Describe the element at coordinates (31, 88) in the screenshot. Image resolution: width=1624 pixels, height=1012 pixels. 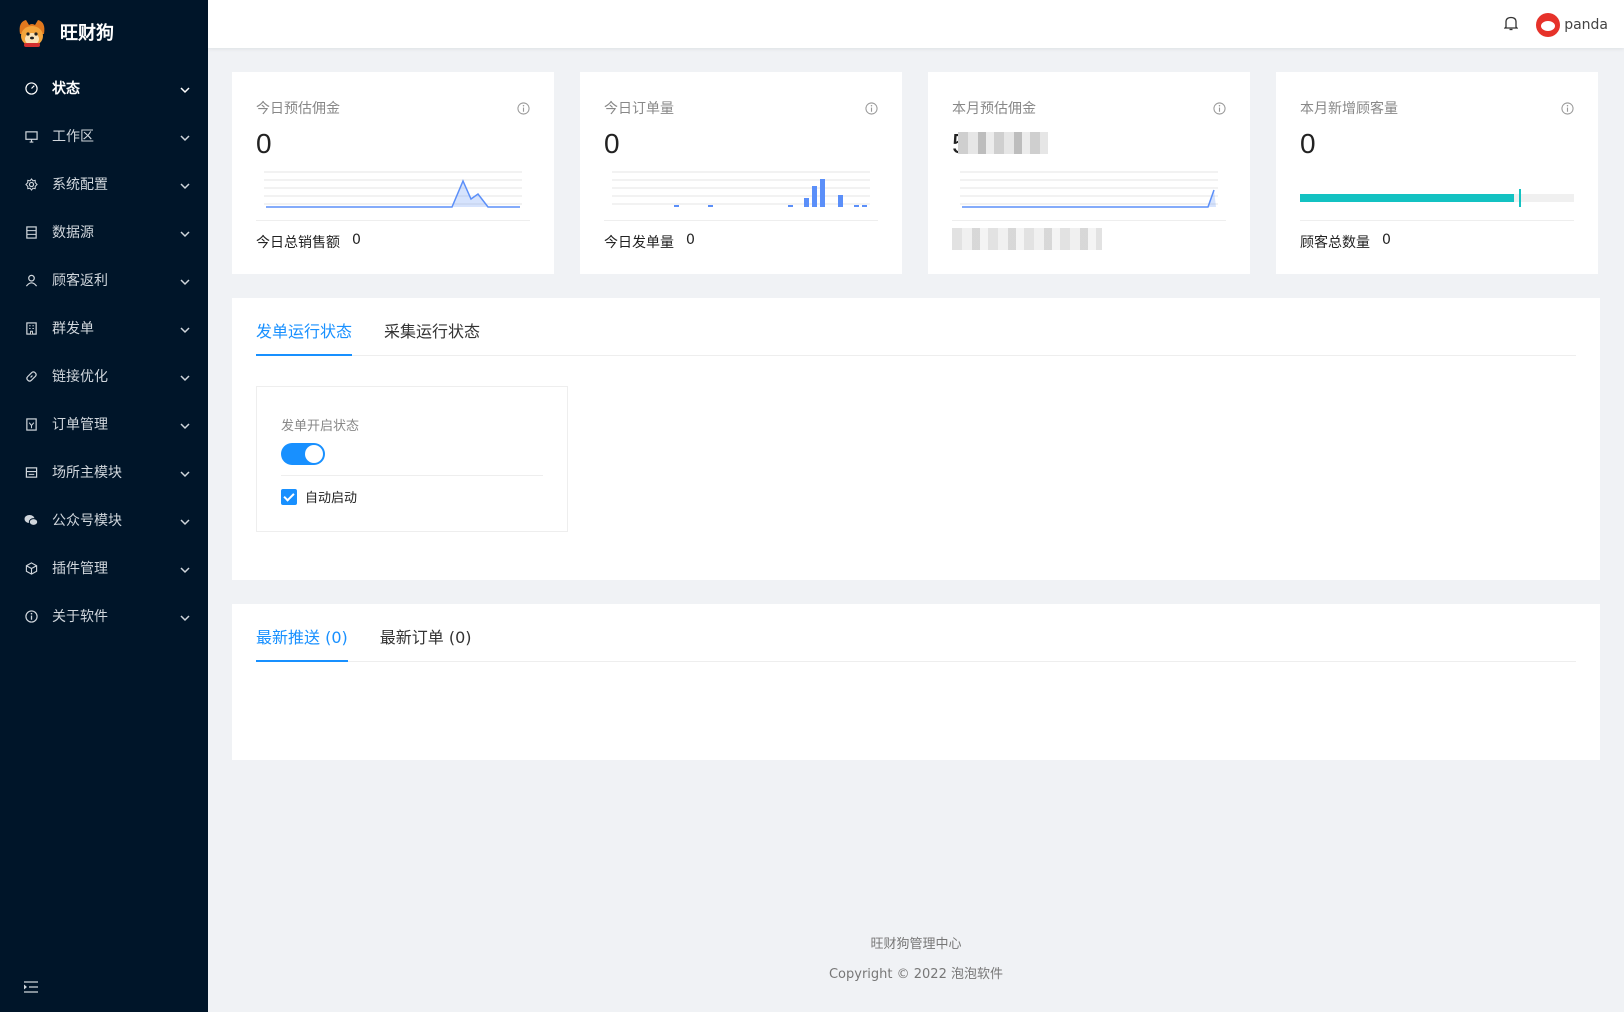
I see `dashboard-icon` at that location.